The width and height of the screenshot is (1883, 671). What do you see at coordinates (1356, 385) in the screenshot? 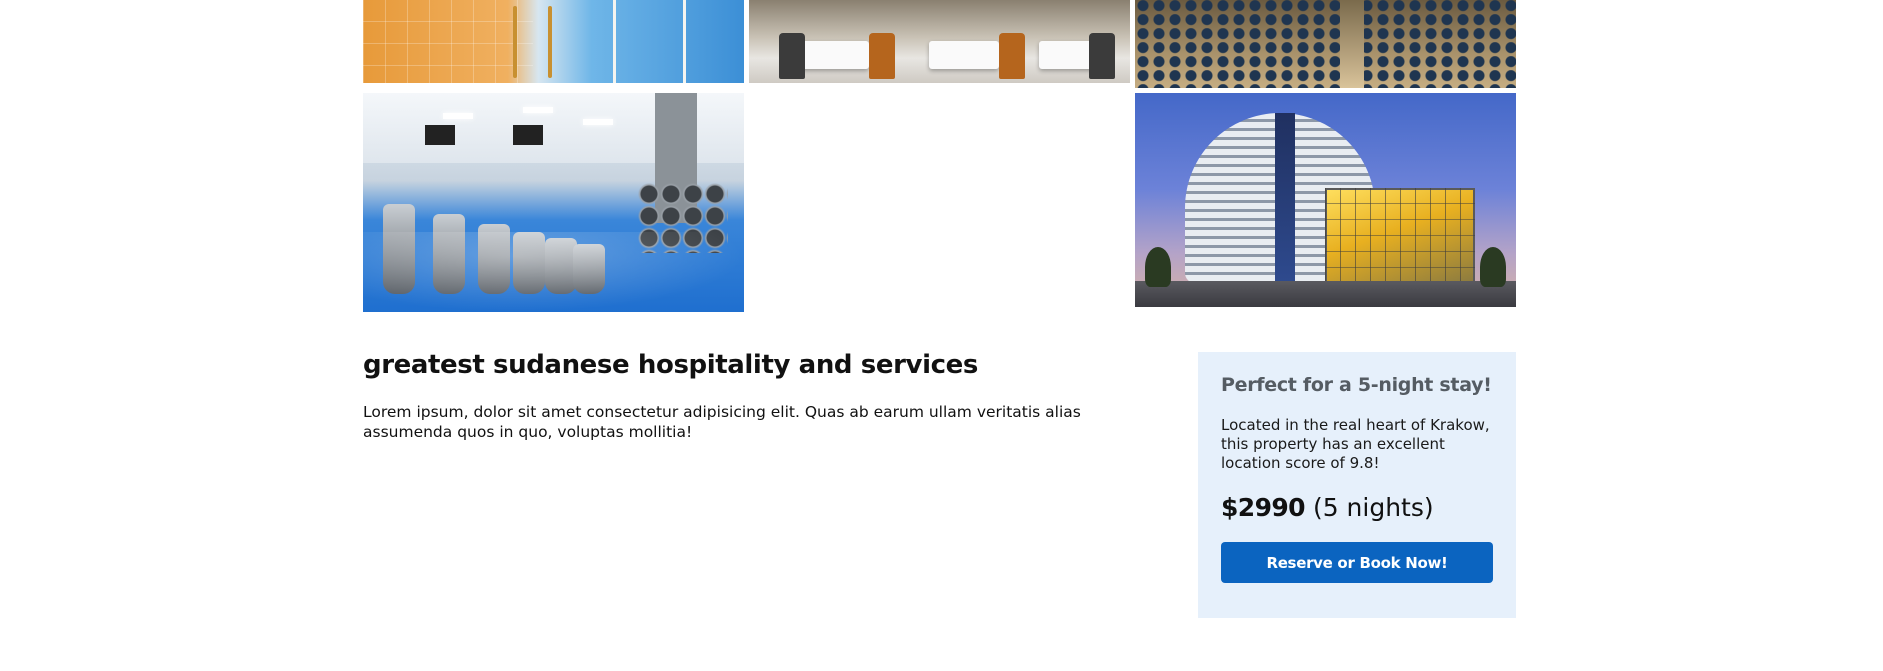
I see `booking-title: Perfect for a 5-night stay!` at bounding box center [1356, 385].